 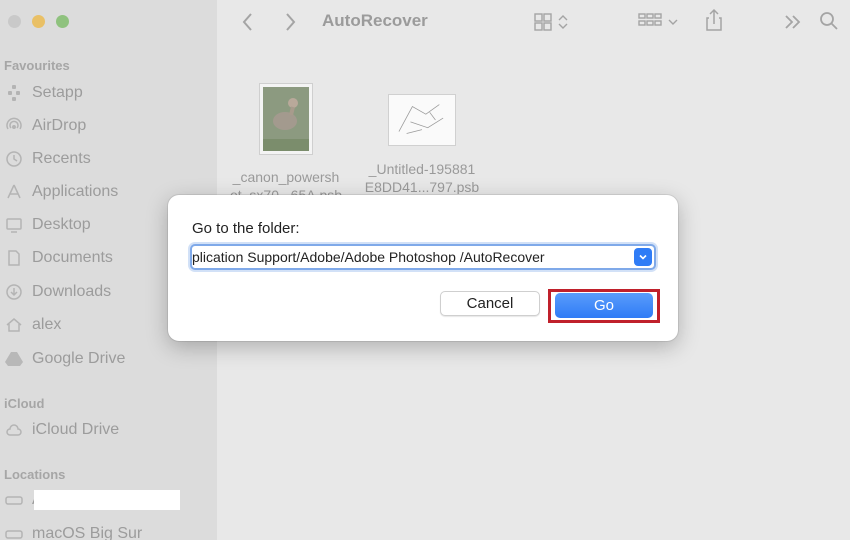 What do you see at coordinates (62, 21) in the screenshot?
I see `maximize-window-button` at bounding box center [62, 21].